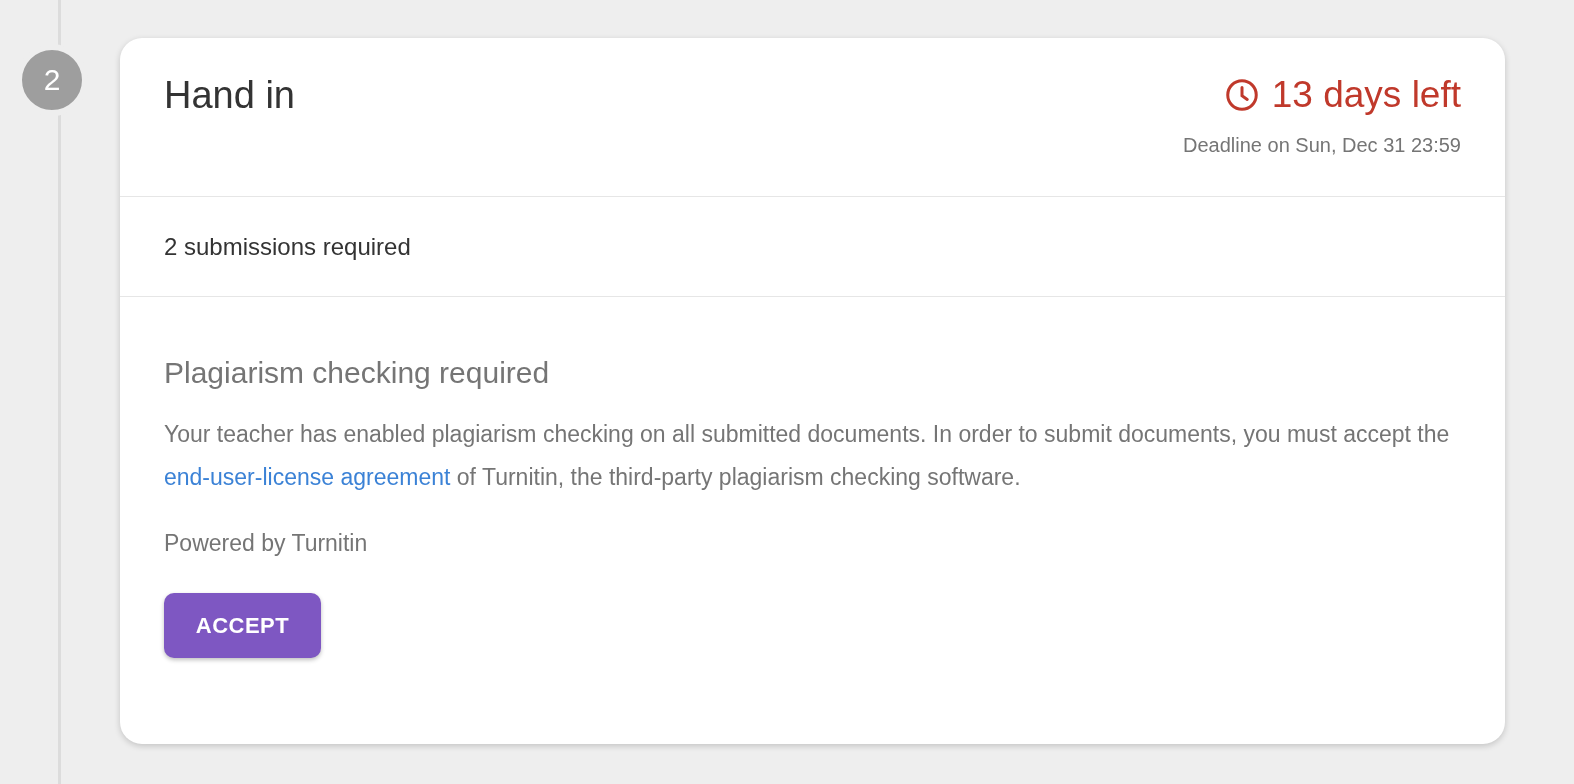 The image size is (1574, 784). I want to click on requirement-text: 2 submissions required, so click(287, 246).